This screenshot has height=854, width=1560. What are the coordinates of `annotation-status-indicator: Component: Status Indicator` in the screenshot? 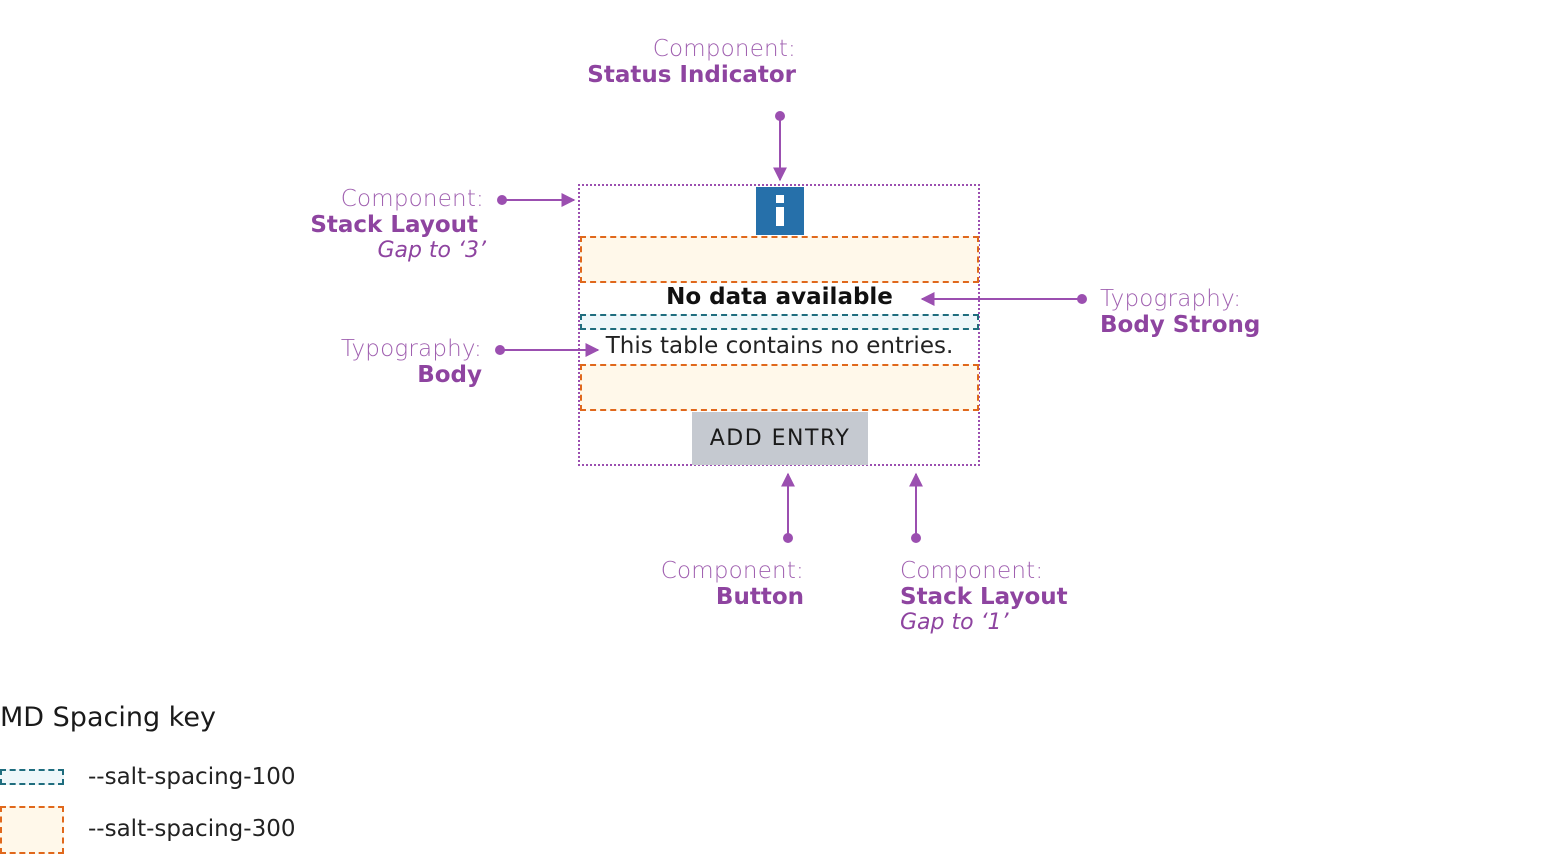 It's located at (678, 62).